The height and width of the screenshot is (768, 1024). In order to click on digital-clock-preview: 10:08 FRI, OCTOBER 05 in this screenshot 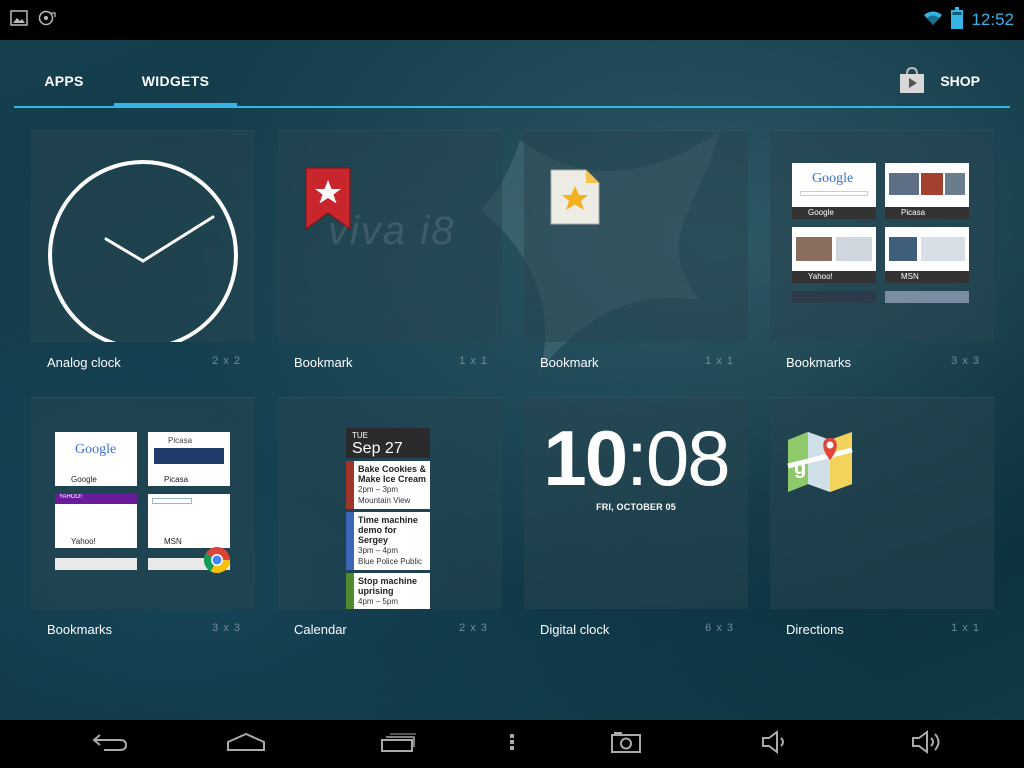, I will do `click(636, 465)`.